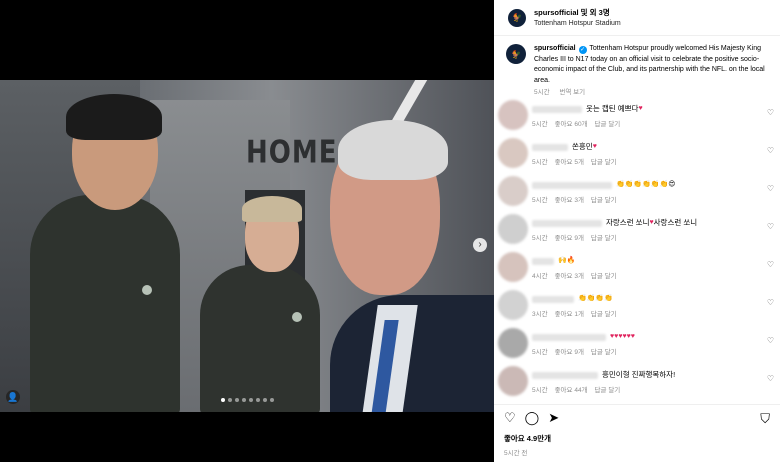 The image size is (780, 462). I want to click on comment-time: 4시간, so click(540, 276).